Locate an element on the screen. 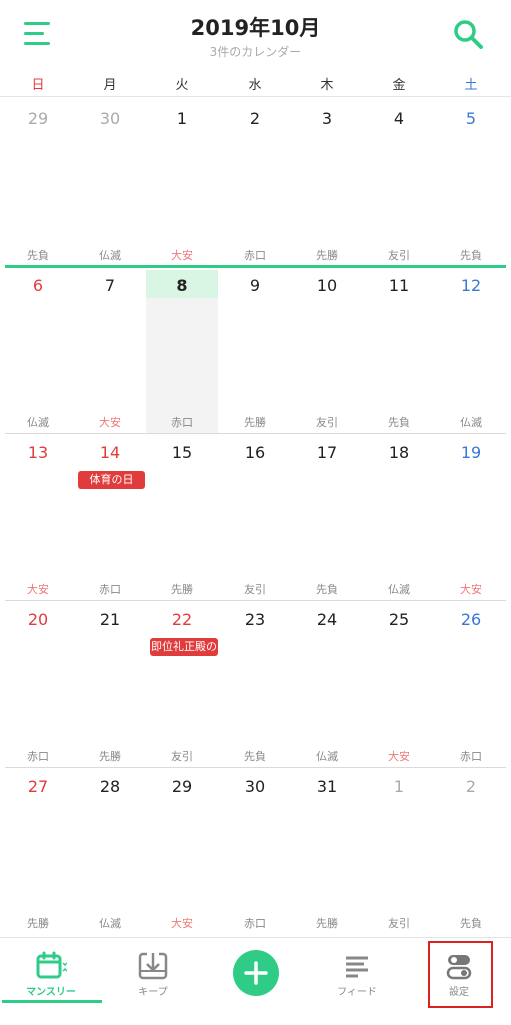 Image resolution: width=511 pixels, height=1025 pixels. day-number: 3 is located at coordinates (327, 118).